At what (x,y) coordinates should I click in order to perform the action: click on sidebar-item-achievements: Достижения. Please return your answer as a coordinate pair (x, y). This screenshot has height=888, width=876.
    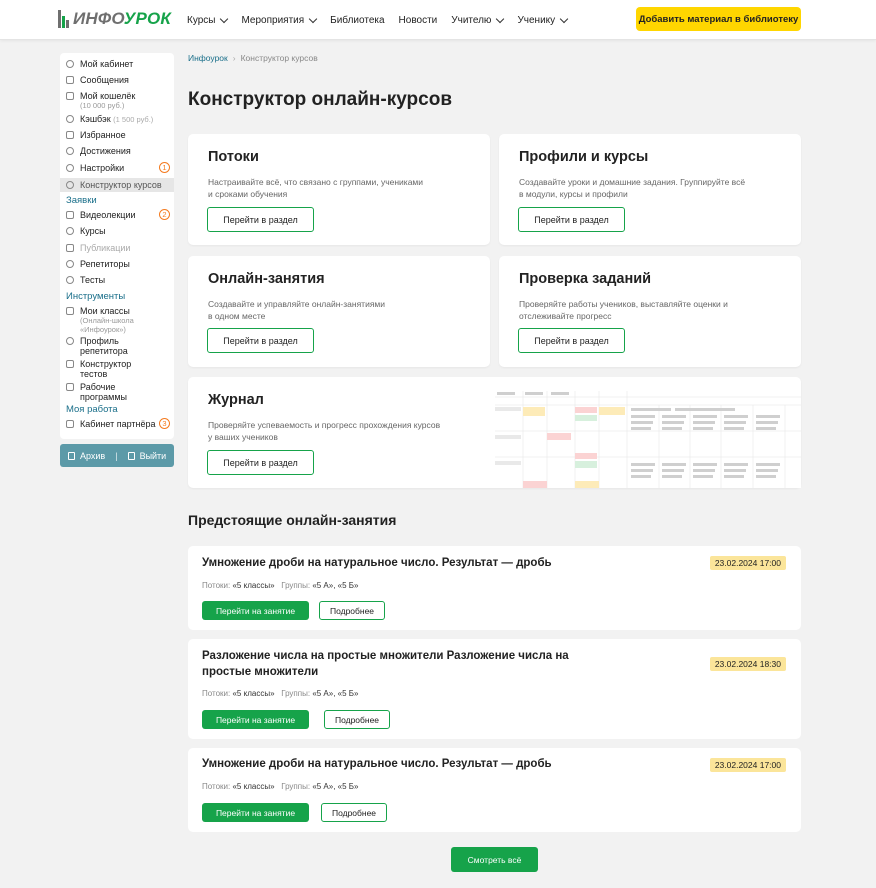
    Looking at the image, I should click on (117, 151).